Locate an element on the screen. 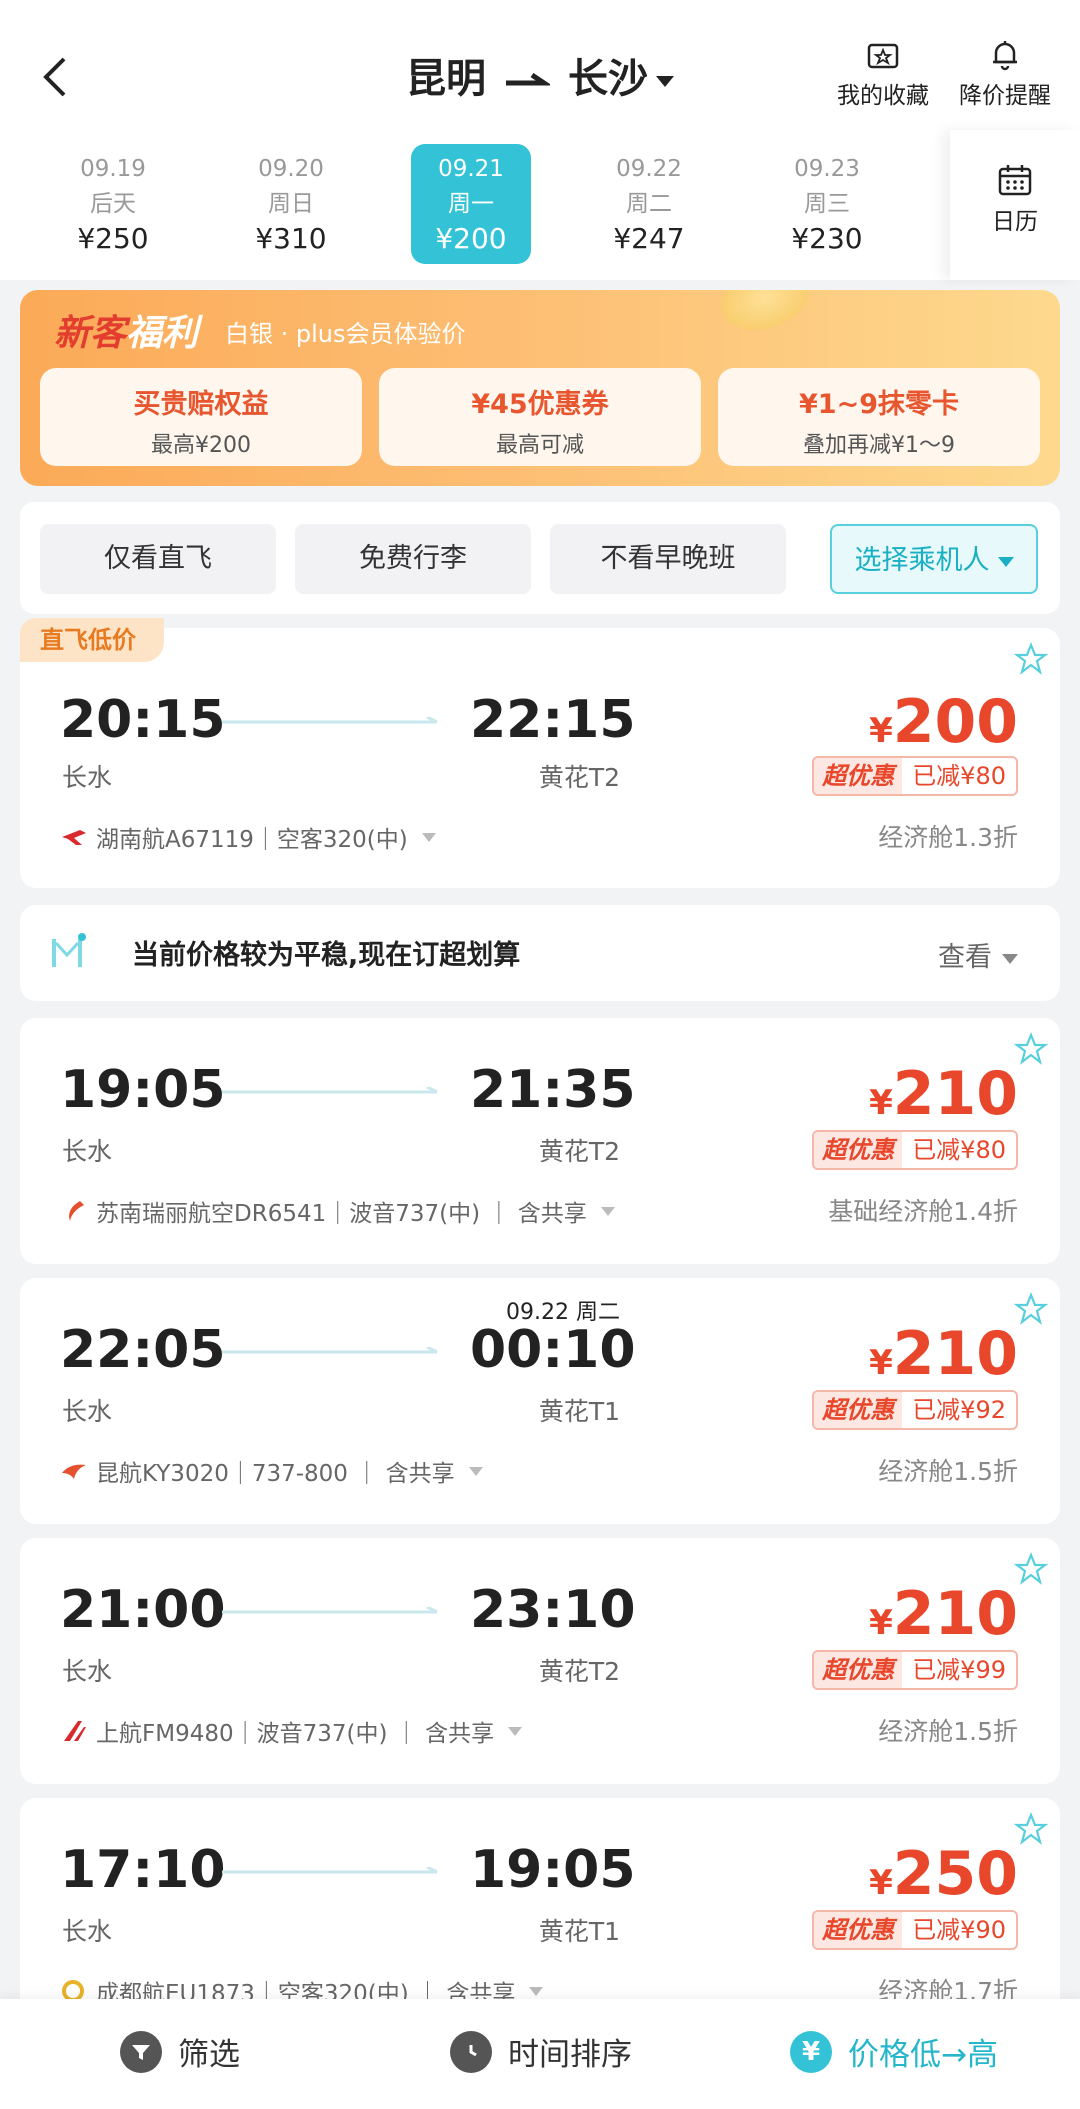  weekday-label: 周日 is located at coordinates (291, 204).